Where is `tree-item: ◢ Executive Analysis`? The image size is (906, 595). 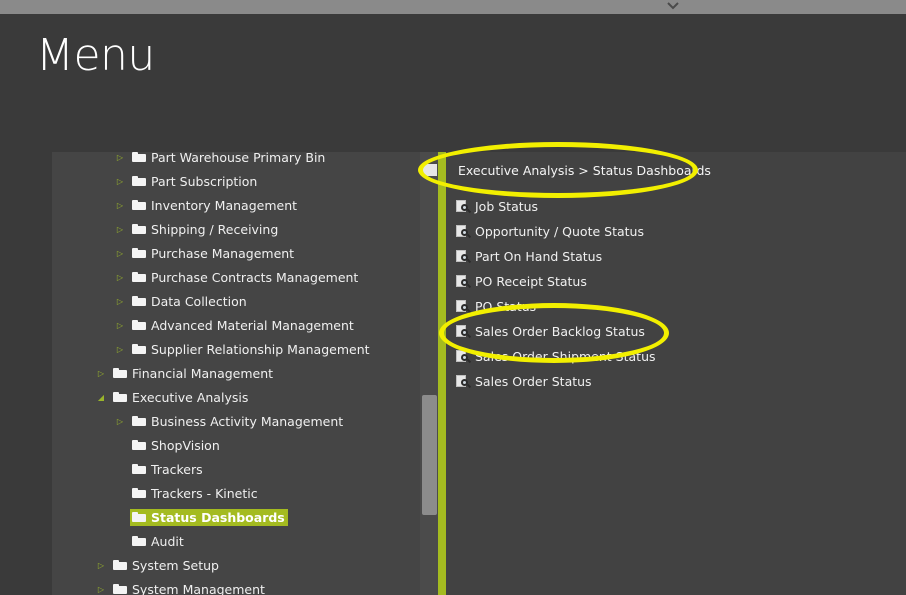 tree-item: ◢ Executive Analysis is located at coordinates (172, 397).